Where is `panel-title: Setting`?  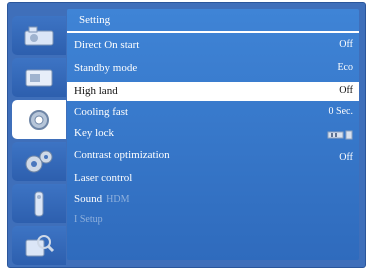 panel-title: Setting is located at coordinates (95, 20).